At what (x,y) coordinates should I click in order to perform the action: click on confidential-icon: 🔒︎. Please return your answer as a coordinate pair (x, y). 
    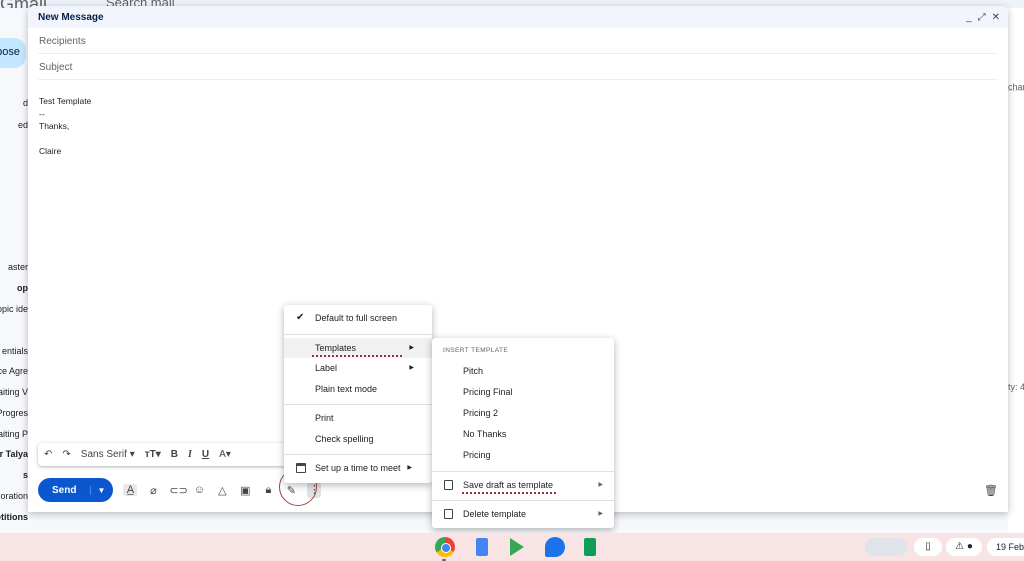
    Looking at the image, I should click on (268, 490).